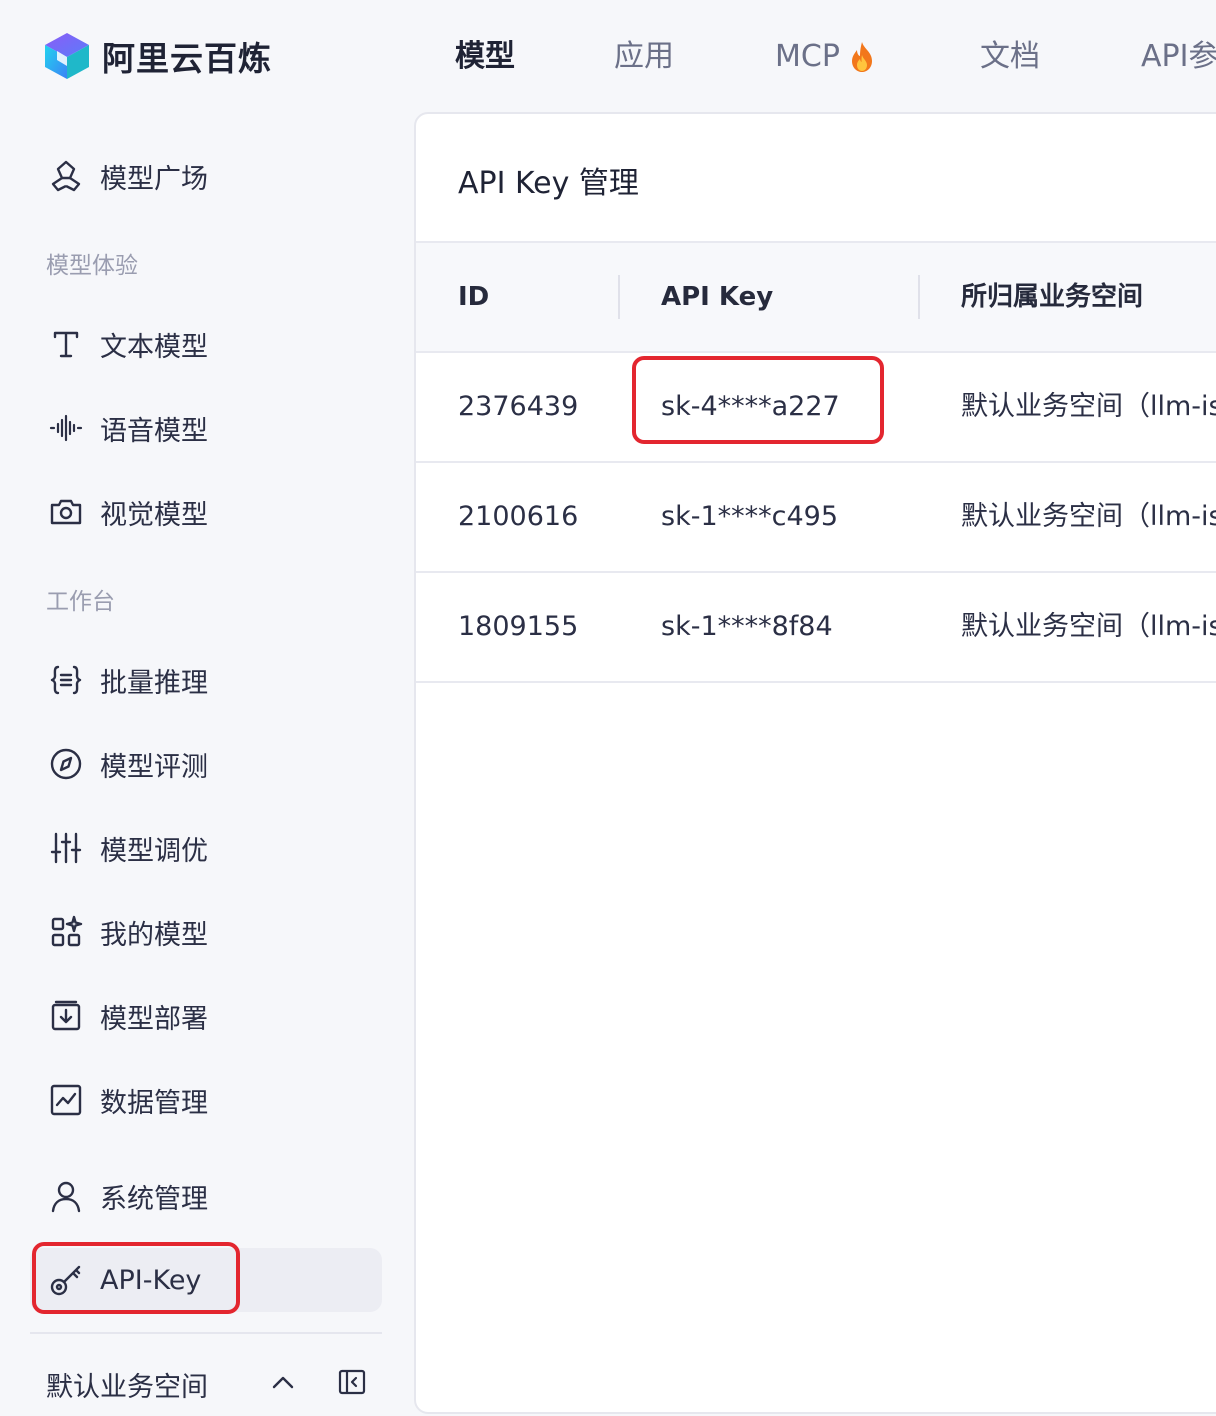  I want to click on nav-api-reference-label: API参, so click(1178, 56).